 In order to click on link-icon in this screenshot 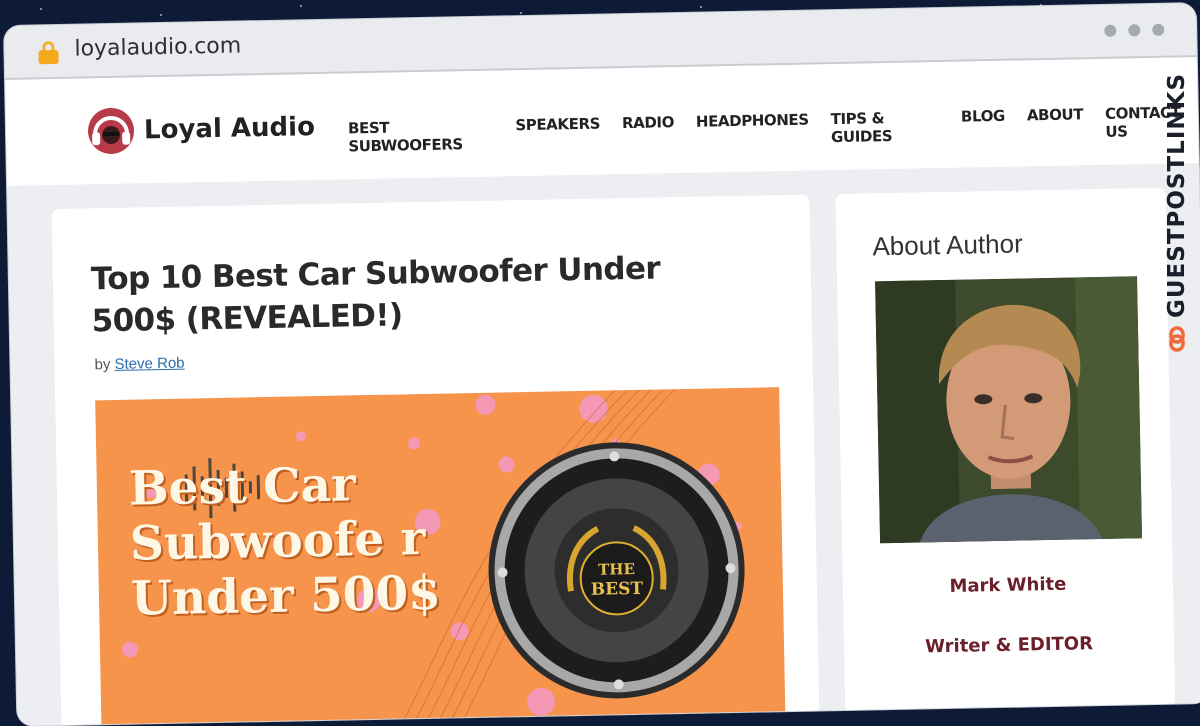, I will do `click(1177, 339)`.